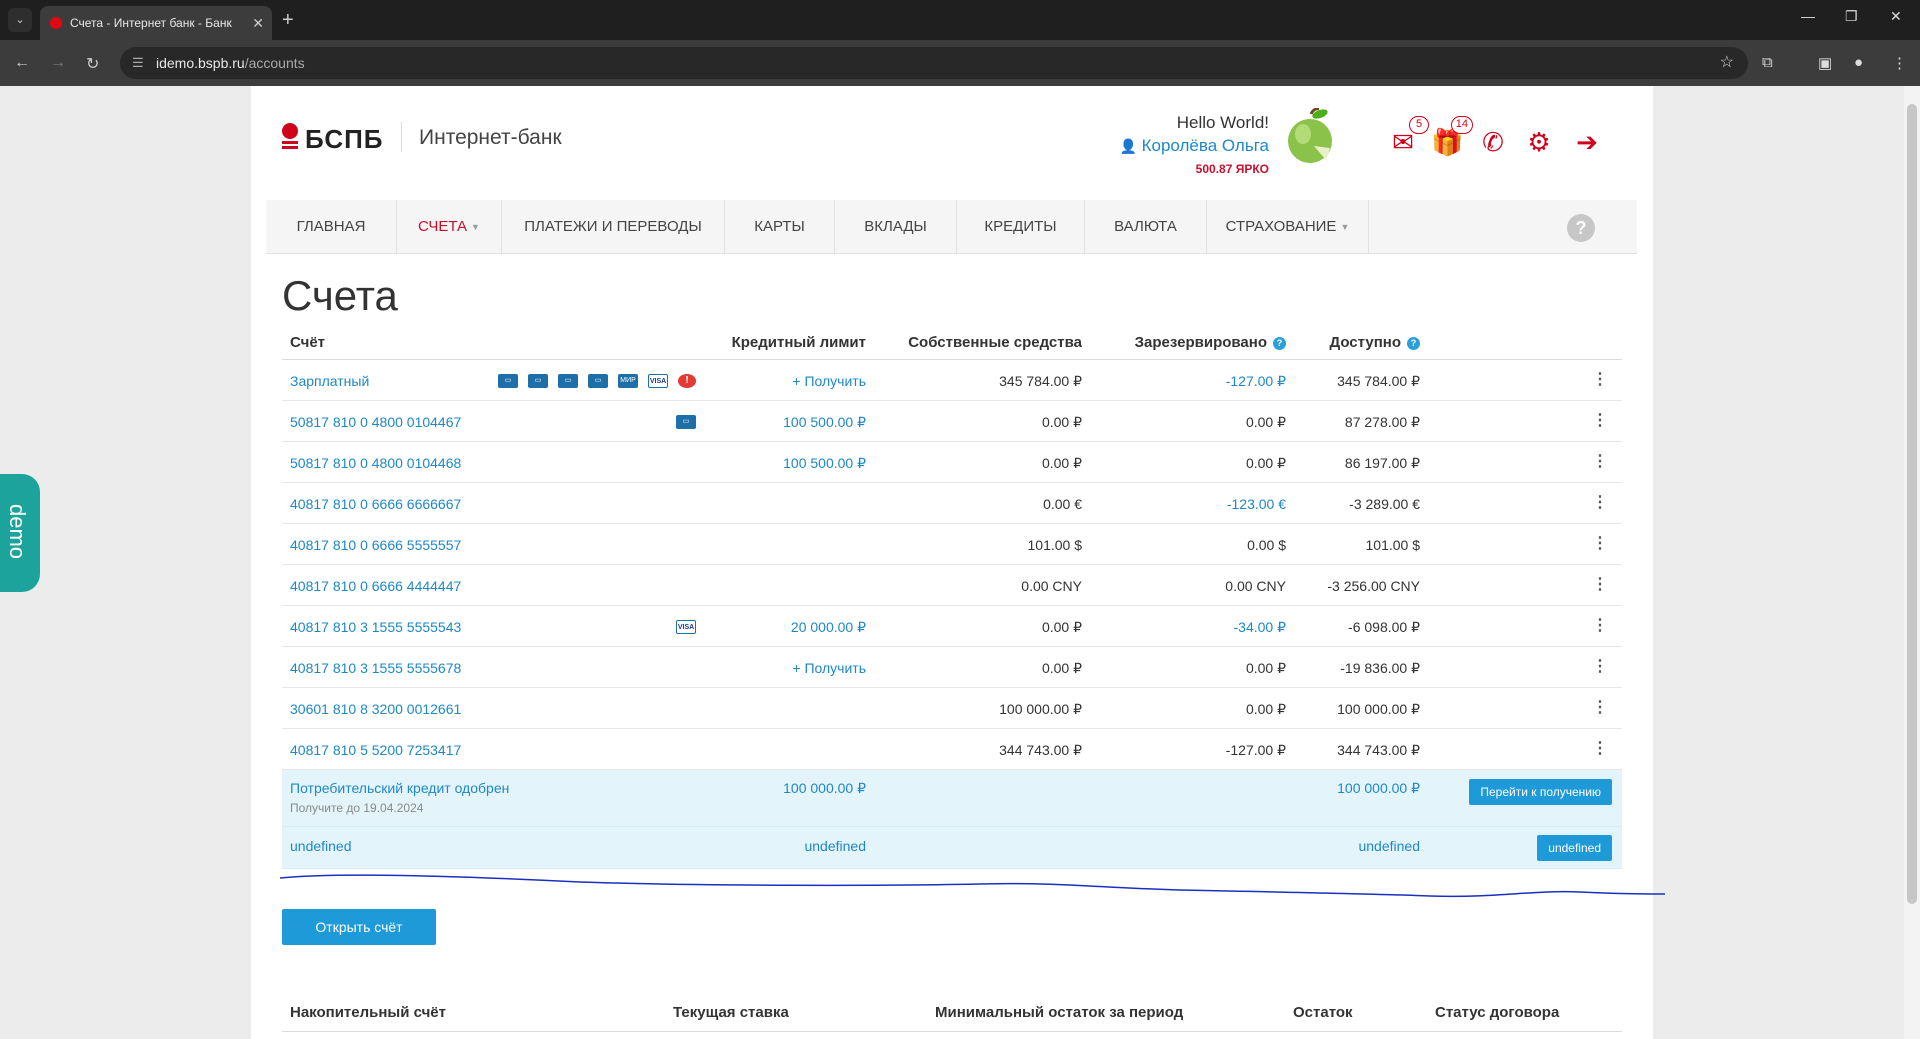  I want to click on account-link: 40817 810 0 6666 6666667, so click(375, 504).